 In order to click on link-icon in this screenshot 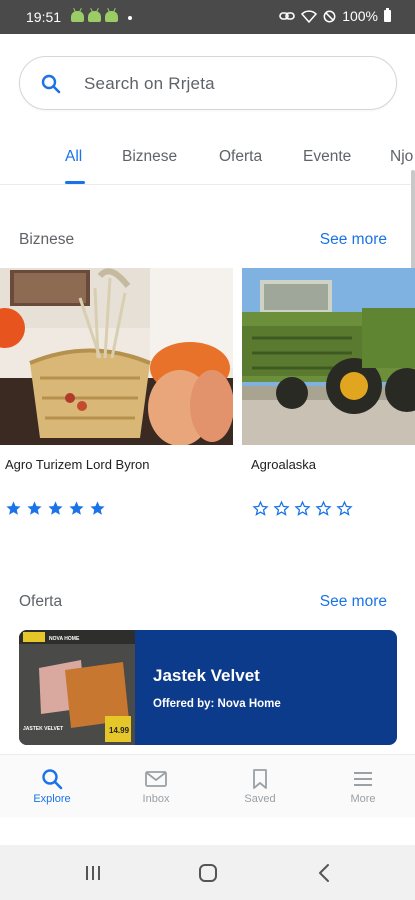, I will do `click(287, 16)`.